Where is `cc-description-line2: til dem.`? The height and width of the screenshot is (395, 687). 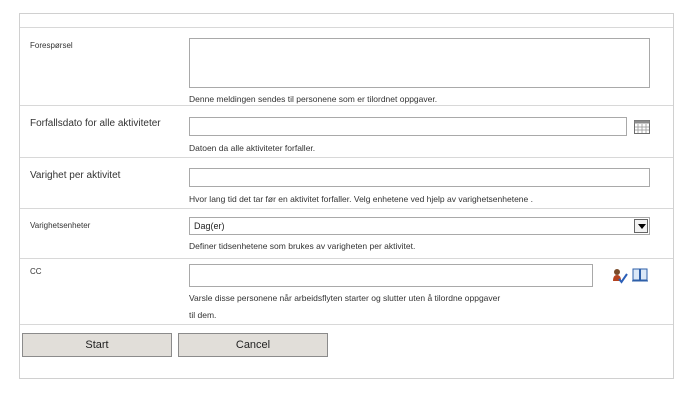
cc-description-line2: til dem. is located at coordinates (203, 315).